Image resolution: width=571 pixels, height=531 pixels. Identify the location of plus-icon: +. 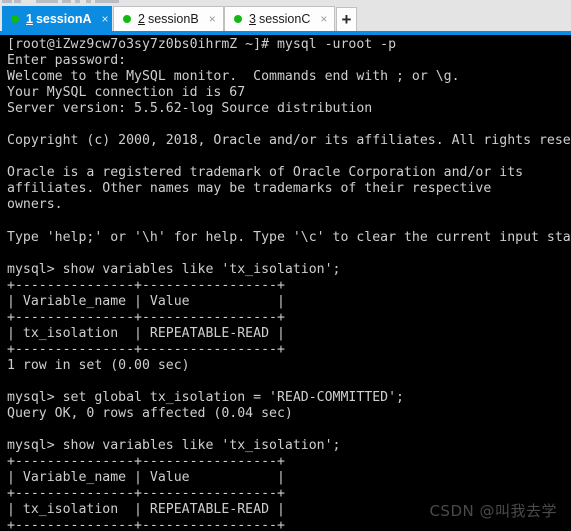
(346, 19).